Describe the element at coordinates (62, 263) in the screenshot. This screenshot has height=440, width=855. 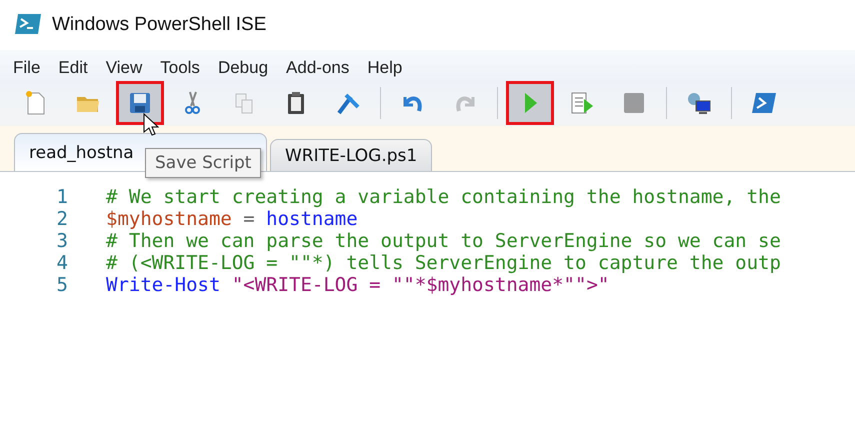
I see `line-number: 4` at that location.